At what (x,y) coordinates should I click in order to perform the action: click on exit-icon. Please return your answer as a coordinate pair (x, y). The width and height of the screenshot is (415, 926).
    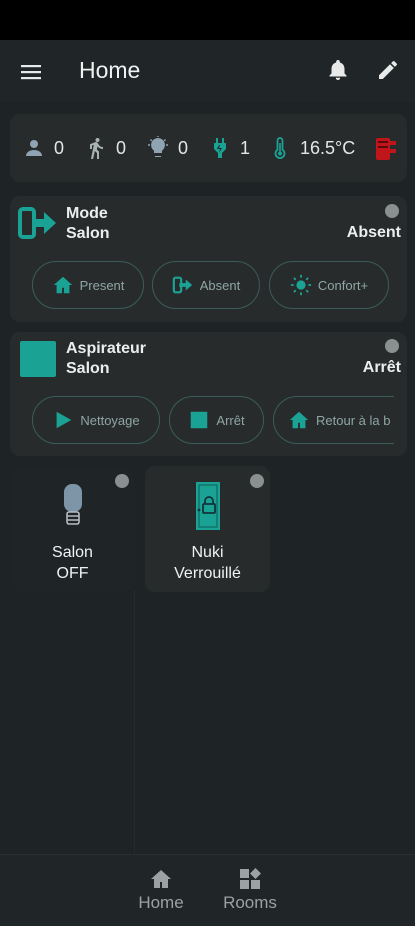
    Looking at the image, I should click on (182, 285).